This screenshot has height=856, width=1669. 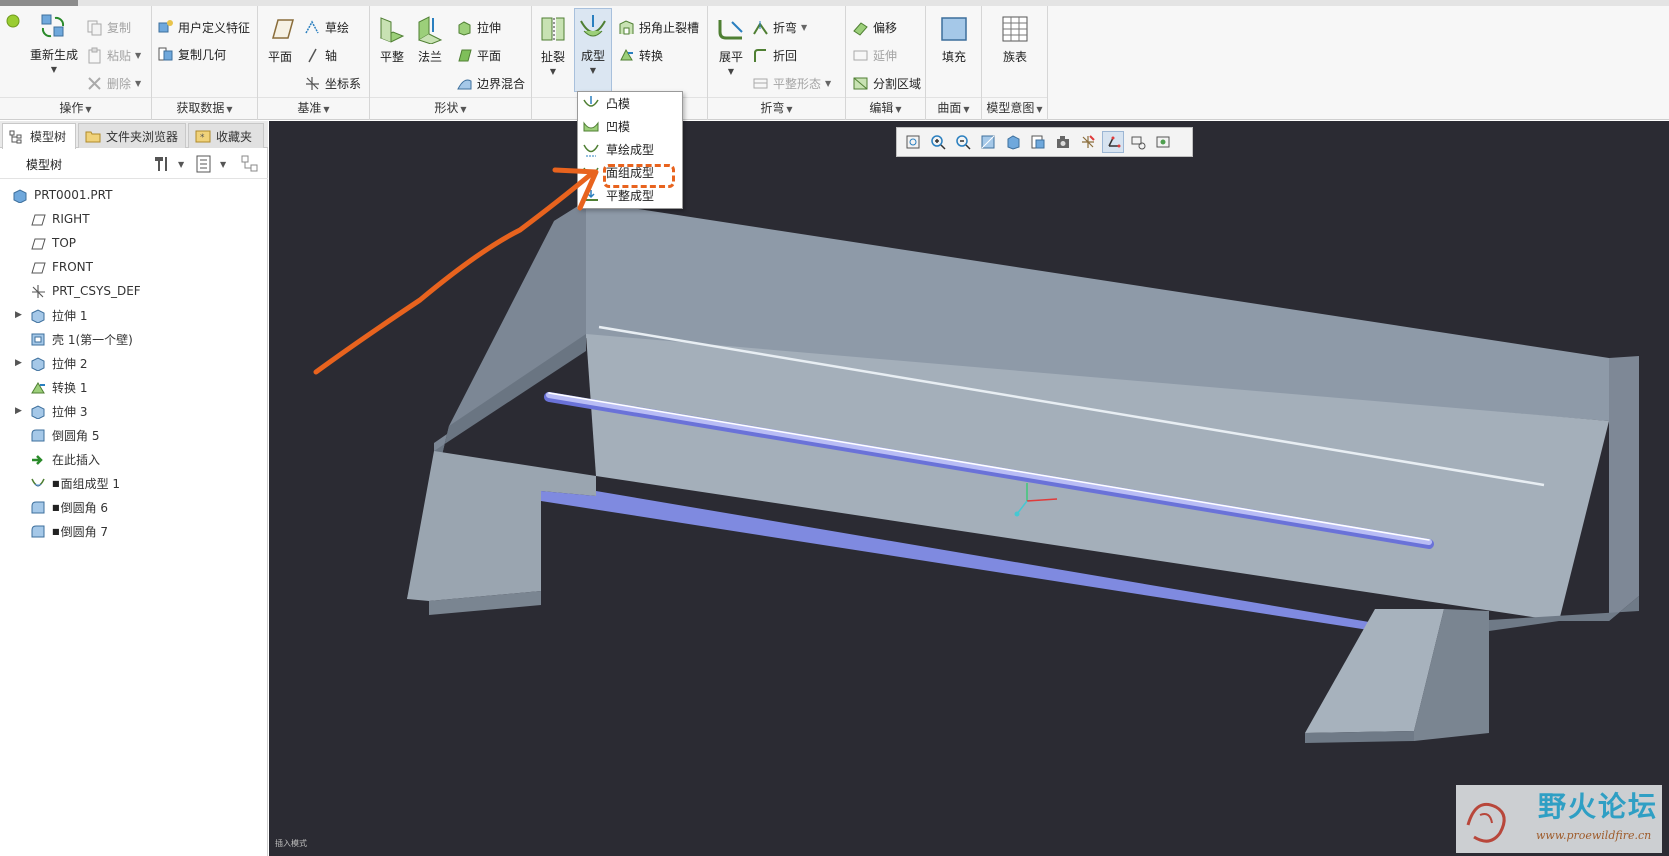 I want to click on tree-item: ■ 倒圆角 6, so click(x=134, y=507).